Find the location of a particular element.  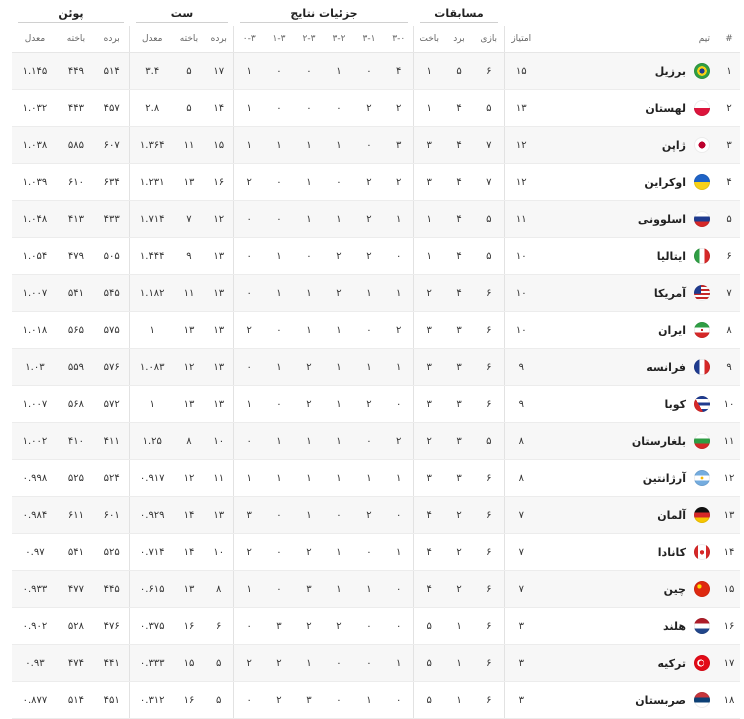

team-name: آمریکا is located at coordinates (670, 293).